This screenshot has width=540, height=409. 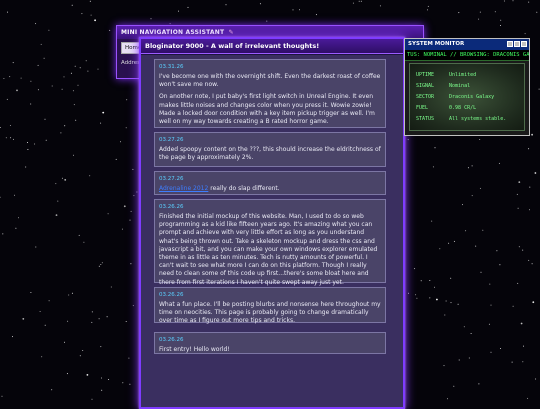 I want to click on sys-title: SYSTEM MONITOR, so click(x=436, y=44).